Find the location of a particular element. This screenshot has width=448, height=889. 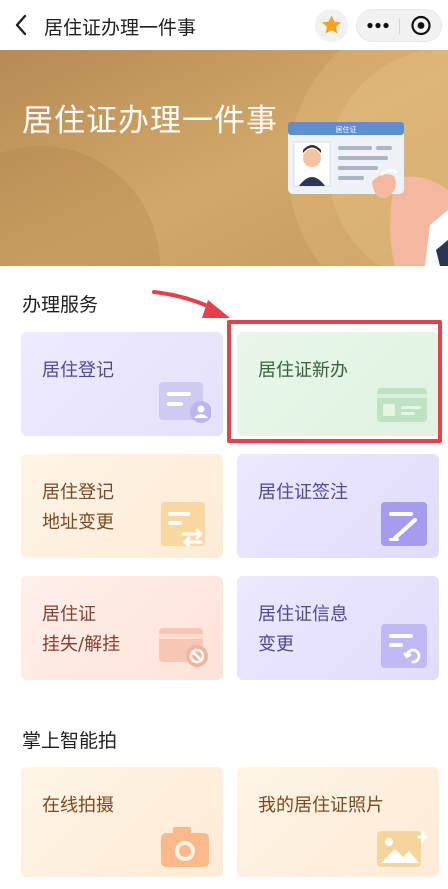

target-circle-icon is located at coordinates (421, 25).